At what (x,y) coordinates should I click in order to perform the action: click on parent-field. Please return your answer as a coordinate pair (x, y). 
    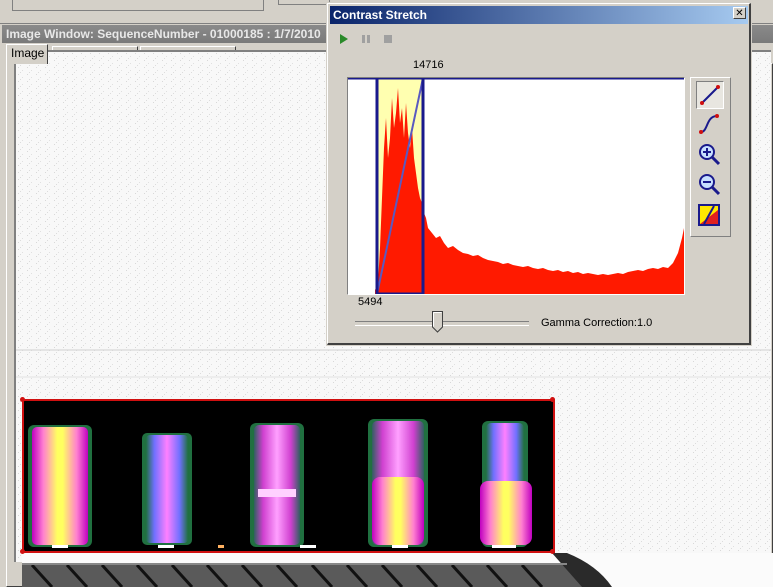
    Looking at the image, I should click on (138, 5).